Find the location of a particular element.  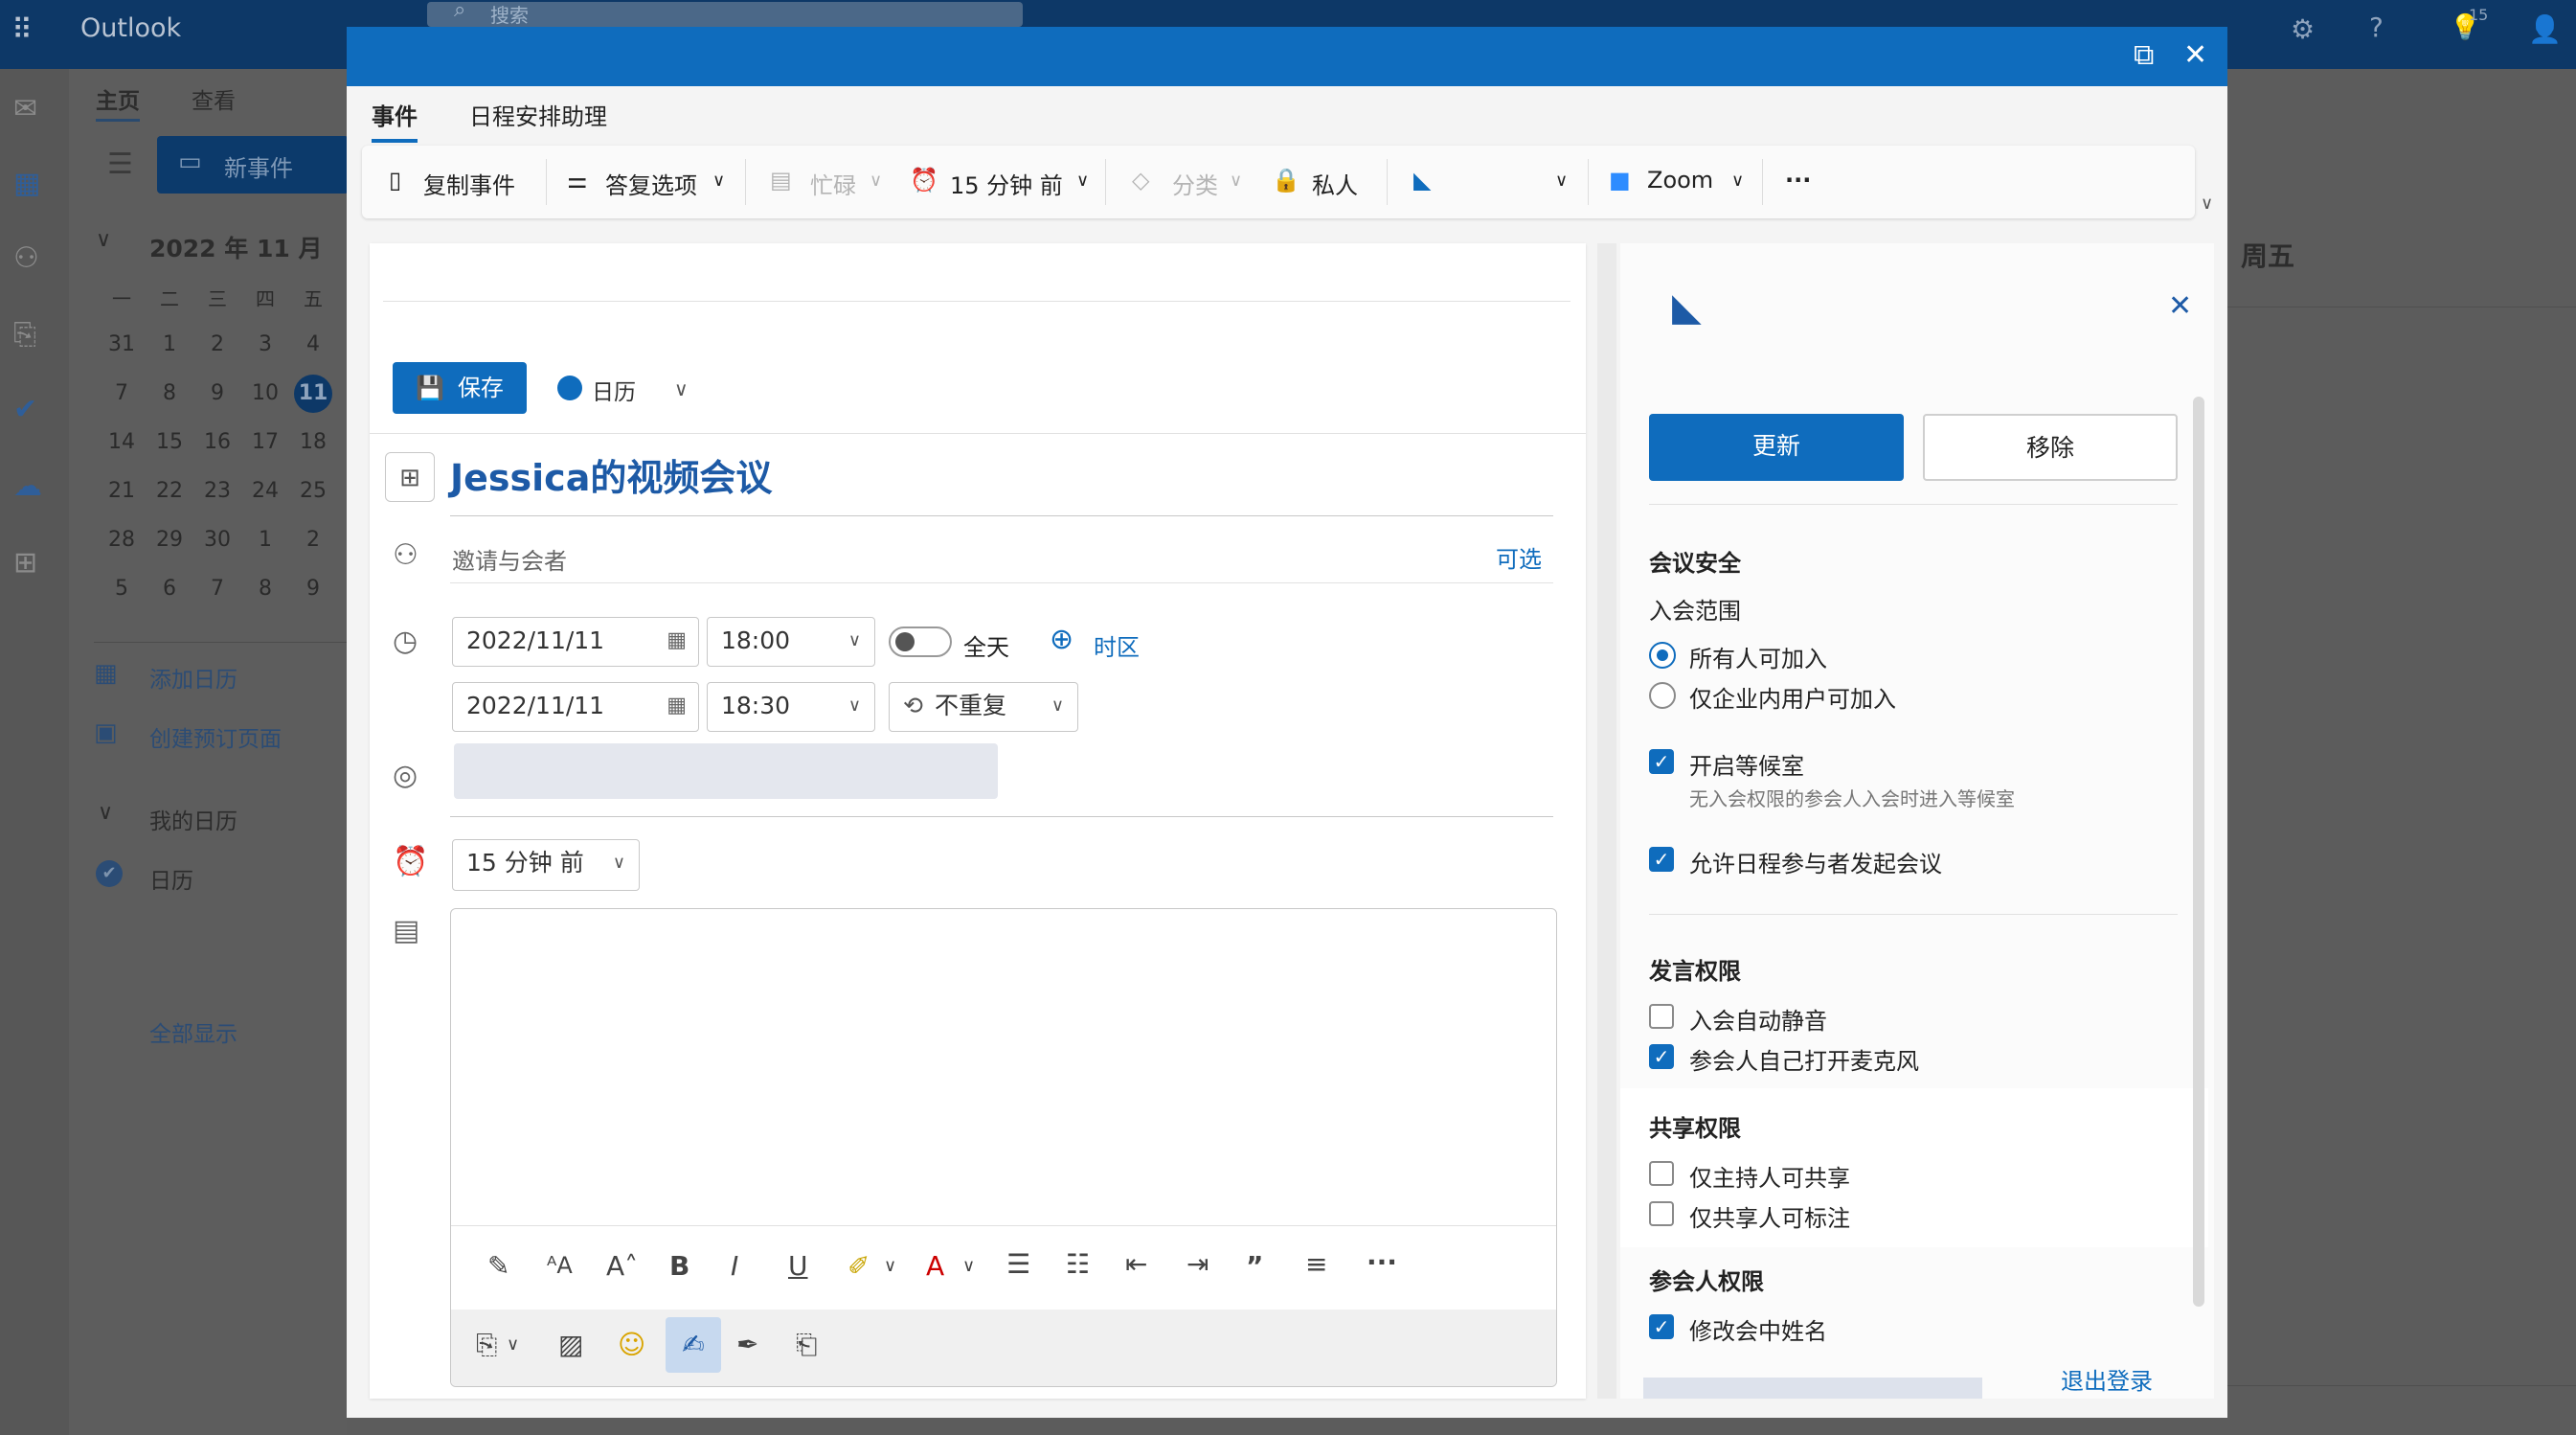

more-options-button: ··· is located at coordinates (1798, 181).